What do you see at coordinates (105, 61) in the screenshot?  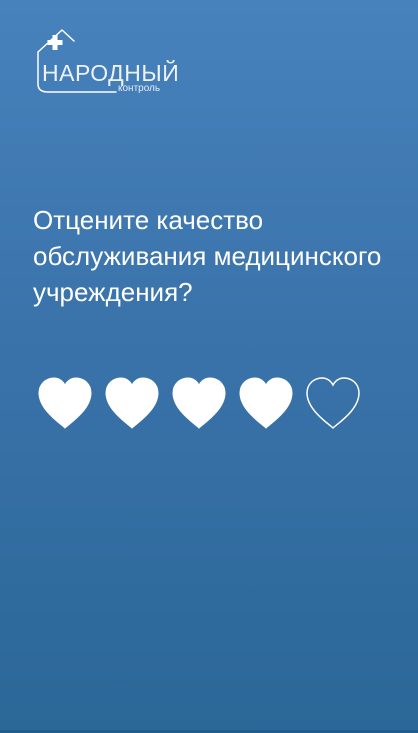 I see `logo: НАРОДНЫЙ контроль` at bounding box center [105, 61].